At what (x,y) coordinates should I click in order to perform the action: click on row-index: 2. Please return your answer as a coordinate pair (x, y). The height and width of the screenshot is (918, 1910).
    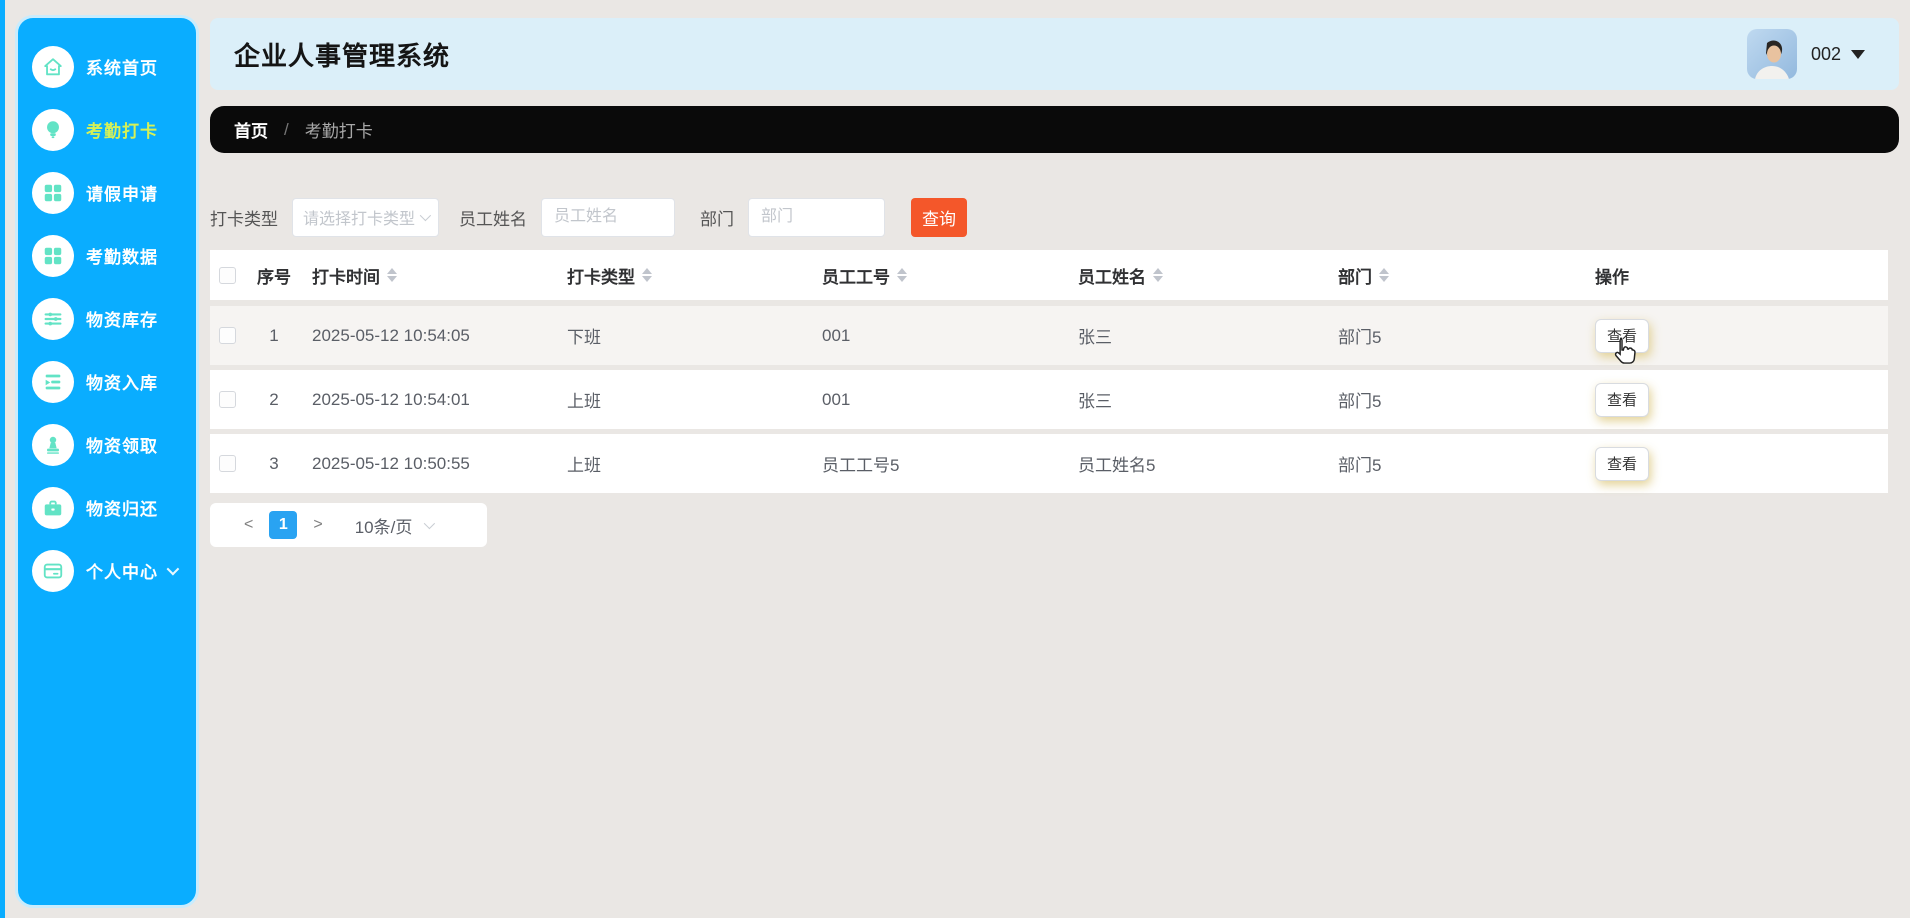
    Looking at the image, I should click on (274, 399).